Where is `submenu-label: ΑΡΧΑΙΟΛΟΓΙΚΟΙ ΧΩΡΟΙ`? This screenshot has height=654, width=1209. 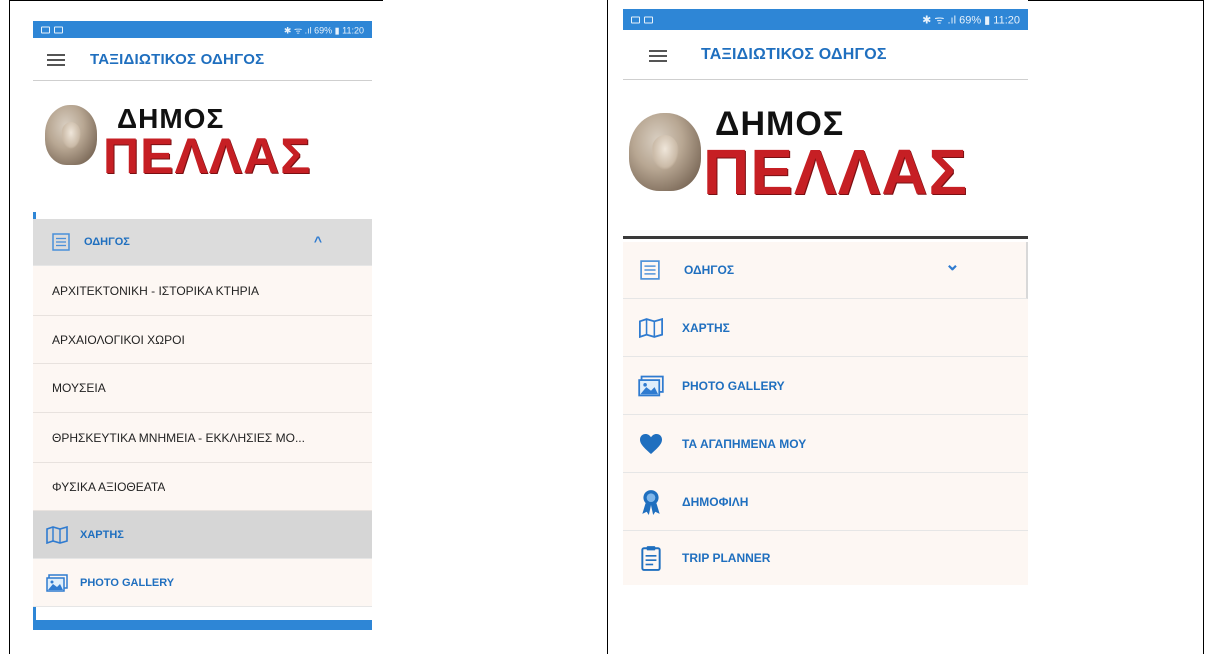 submenu-label: ΑΡΧΑΙΟΛΟΓΙΚΟΙ ΧΩΡΟΙ is located at coordinates (118, 339).